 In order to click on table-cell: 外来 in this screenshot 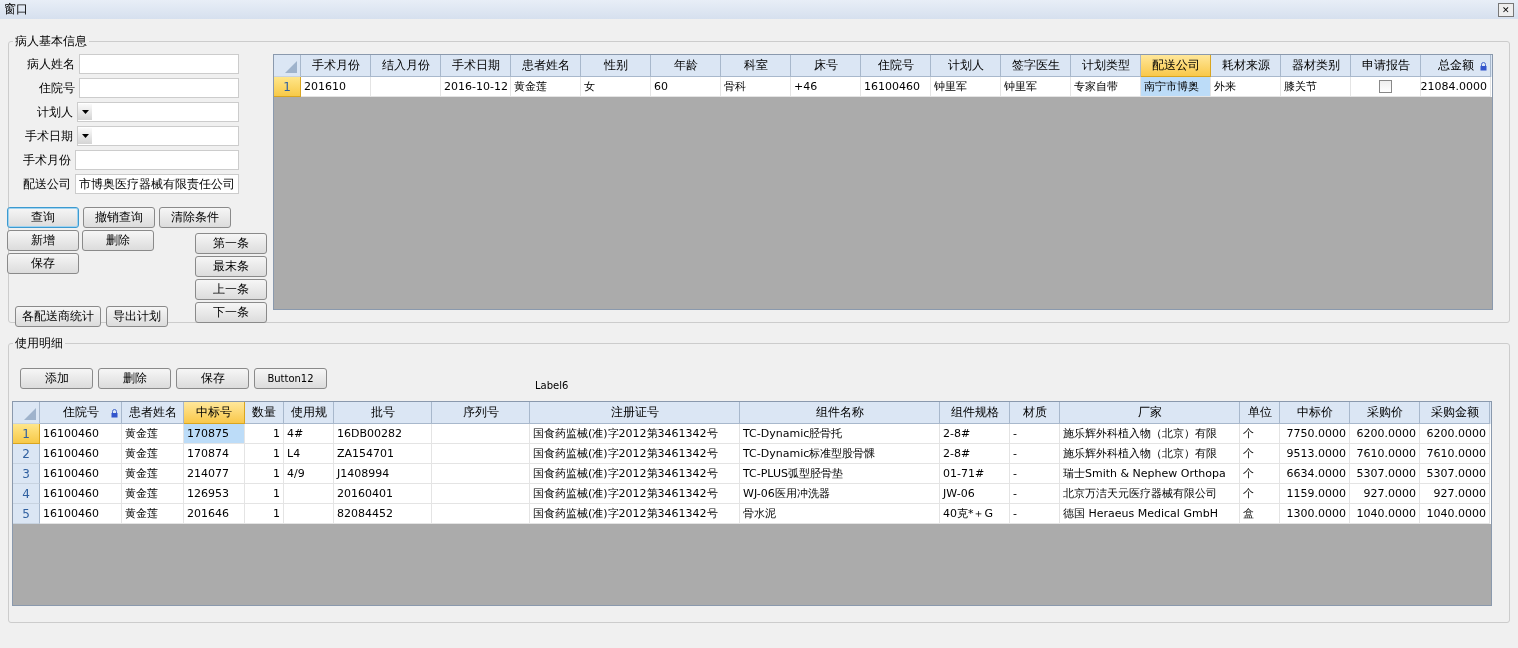, I will do `click(1246, 87)`.